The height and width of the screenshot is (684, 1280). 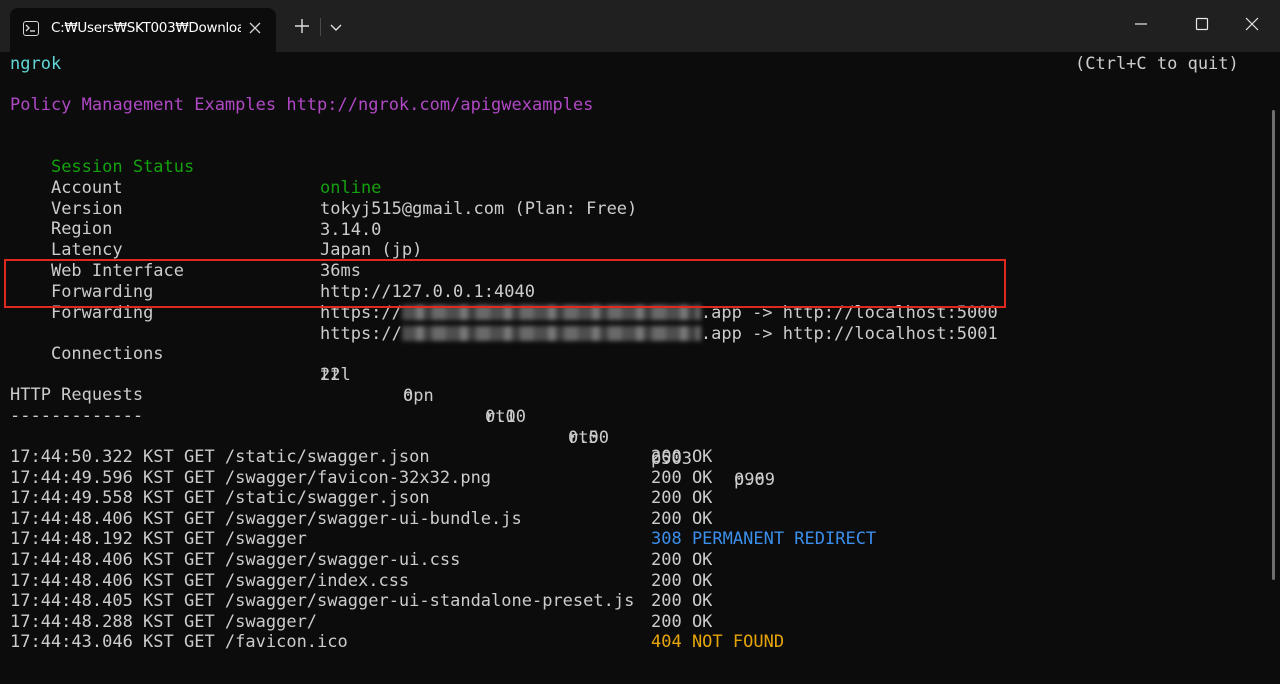 What do you see at coordinates (179, 642) in the screenshot?
I see `request-text: 17:44:43.046 KST GET /favicon.ico` at bounding box center [179, 642].